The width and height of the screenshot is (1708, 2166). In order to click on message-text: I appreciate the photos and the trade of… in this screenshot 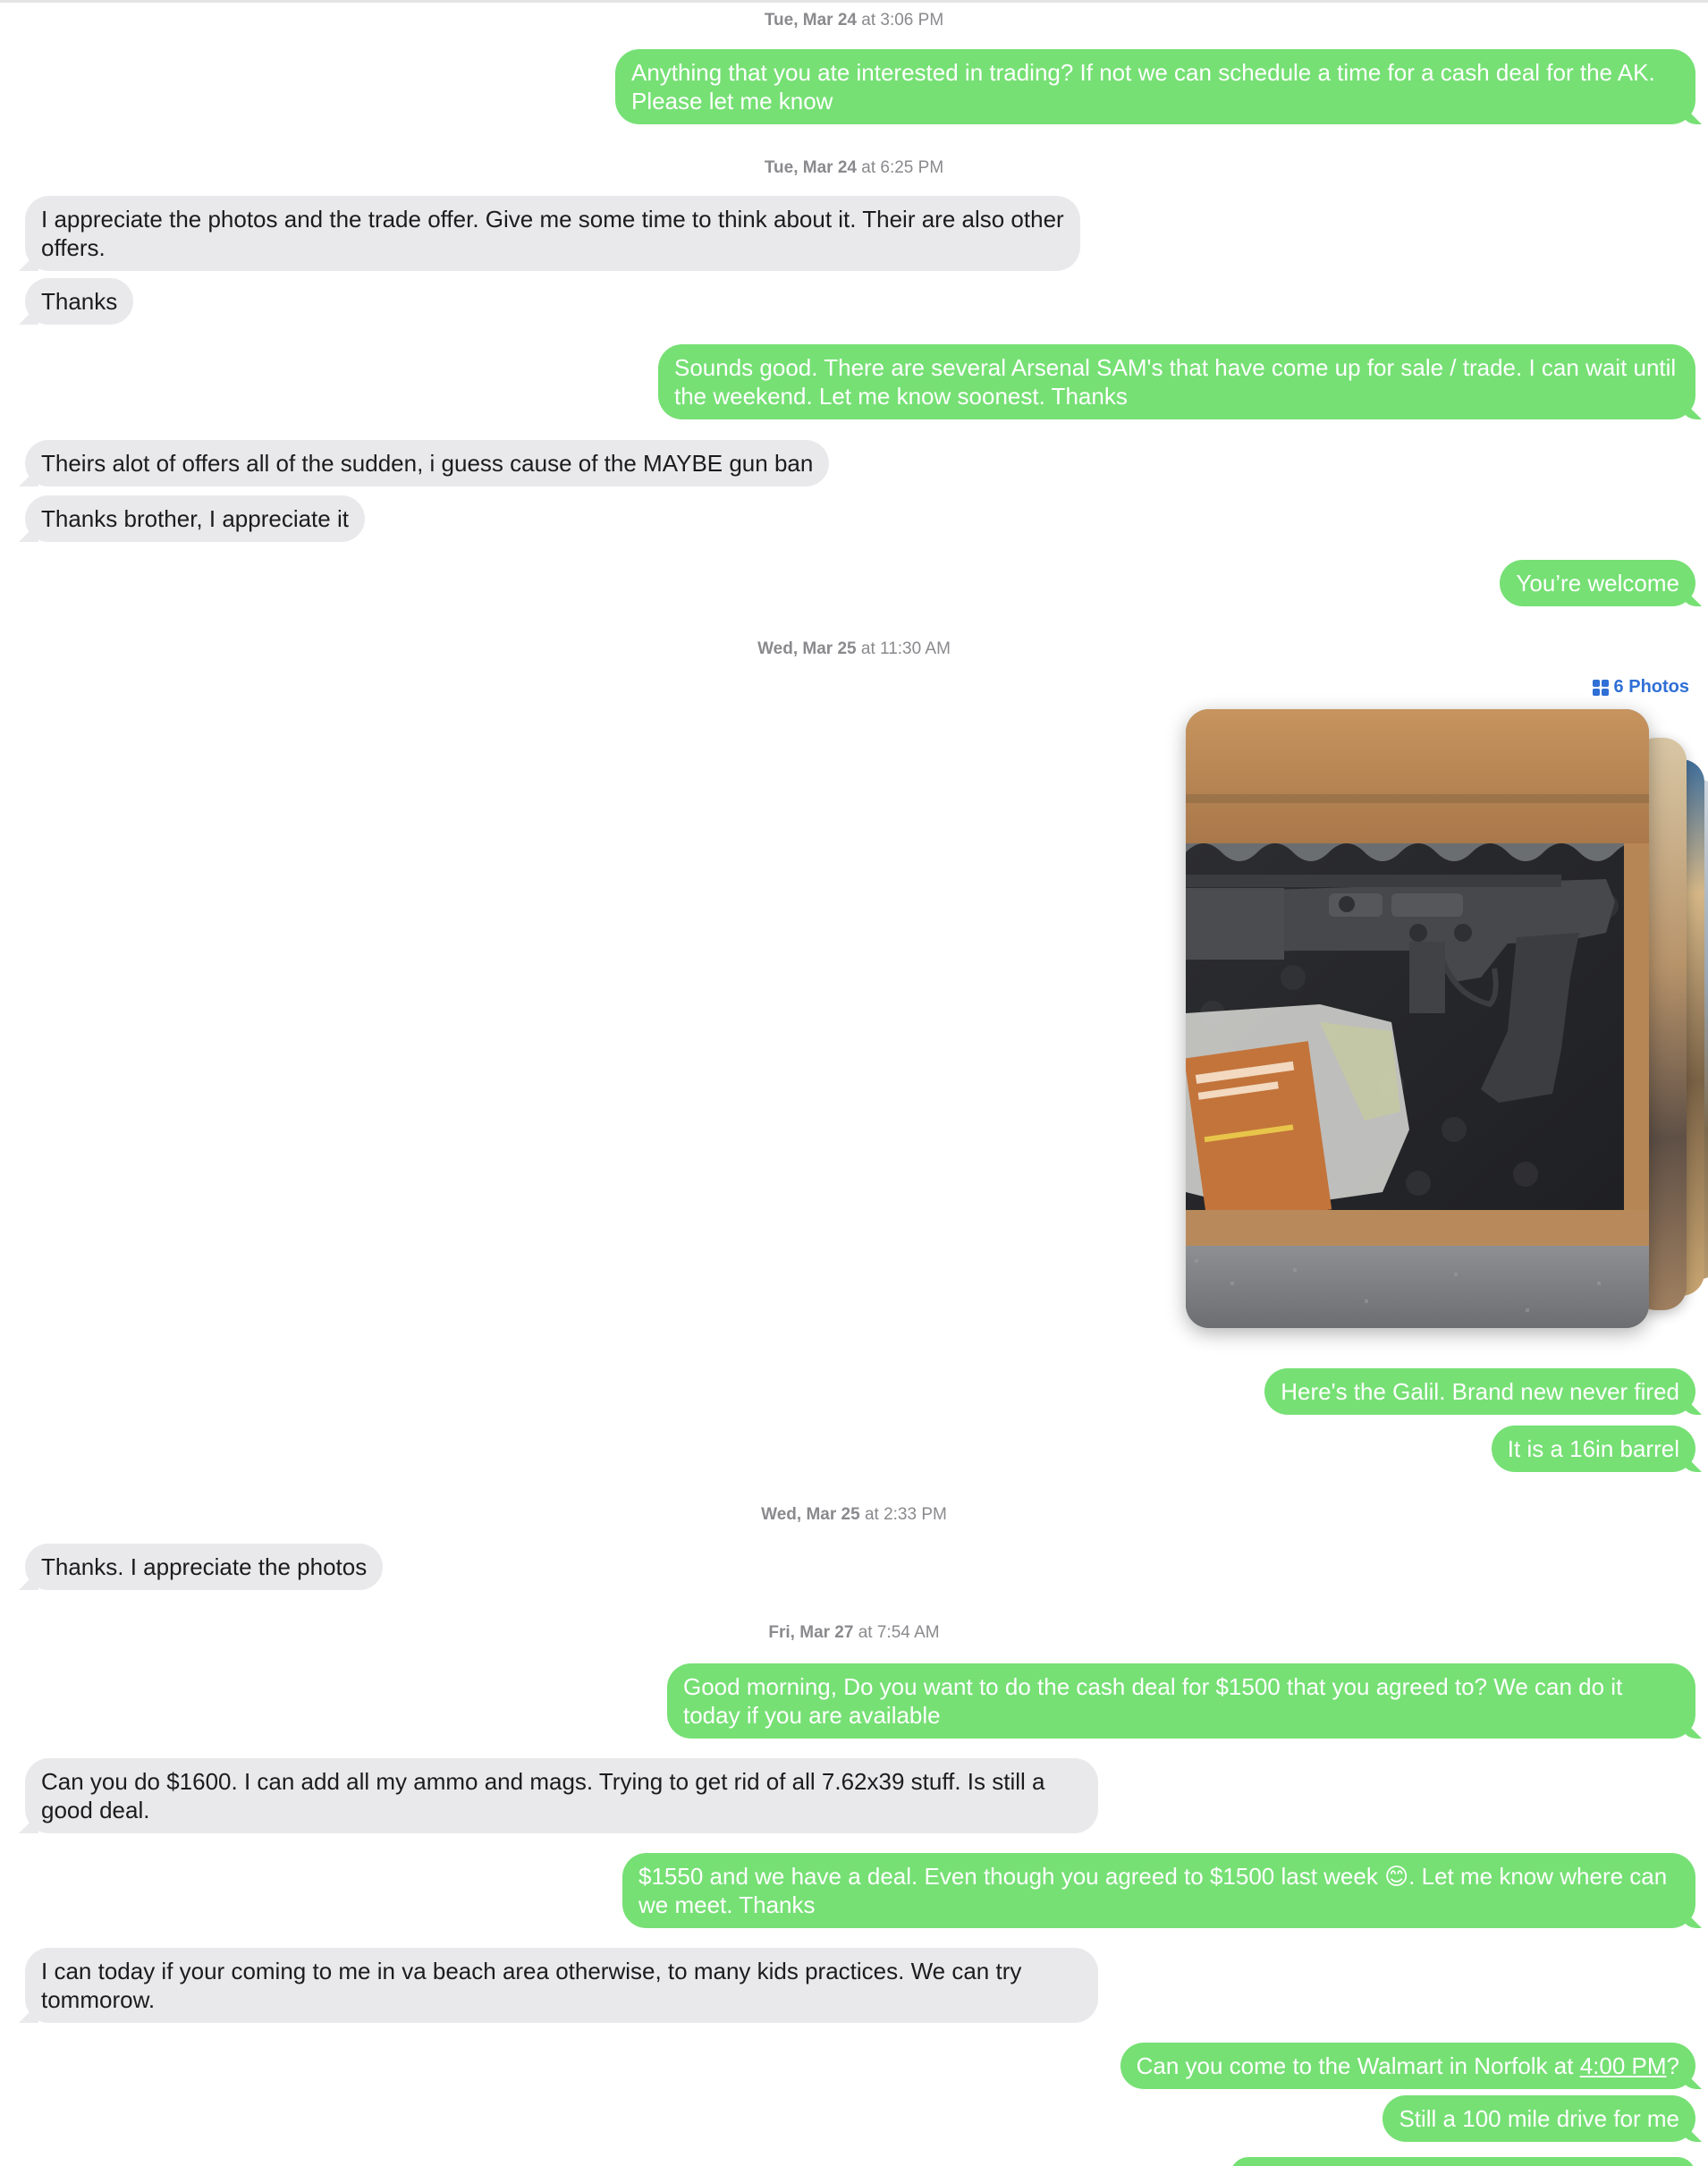, I will do `click(552, 233)`.